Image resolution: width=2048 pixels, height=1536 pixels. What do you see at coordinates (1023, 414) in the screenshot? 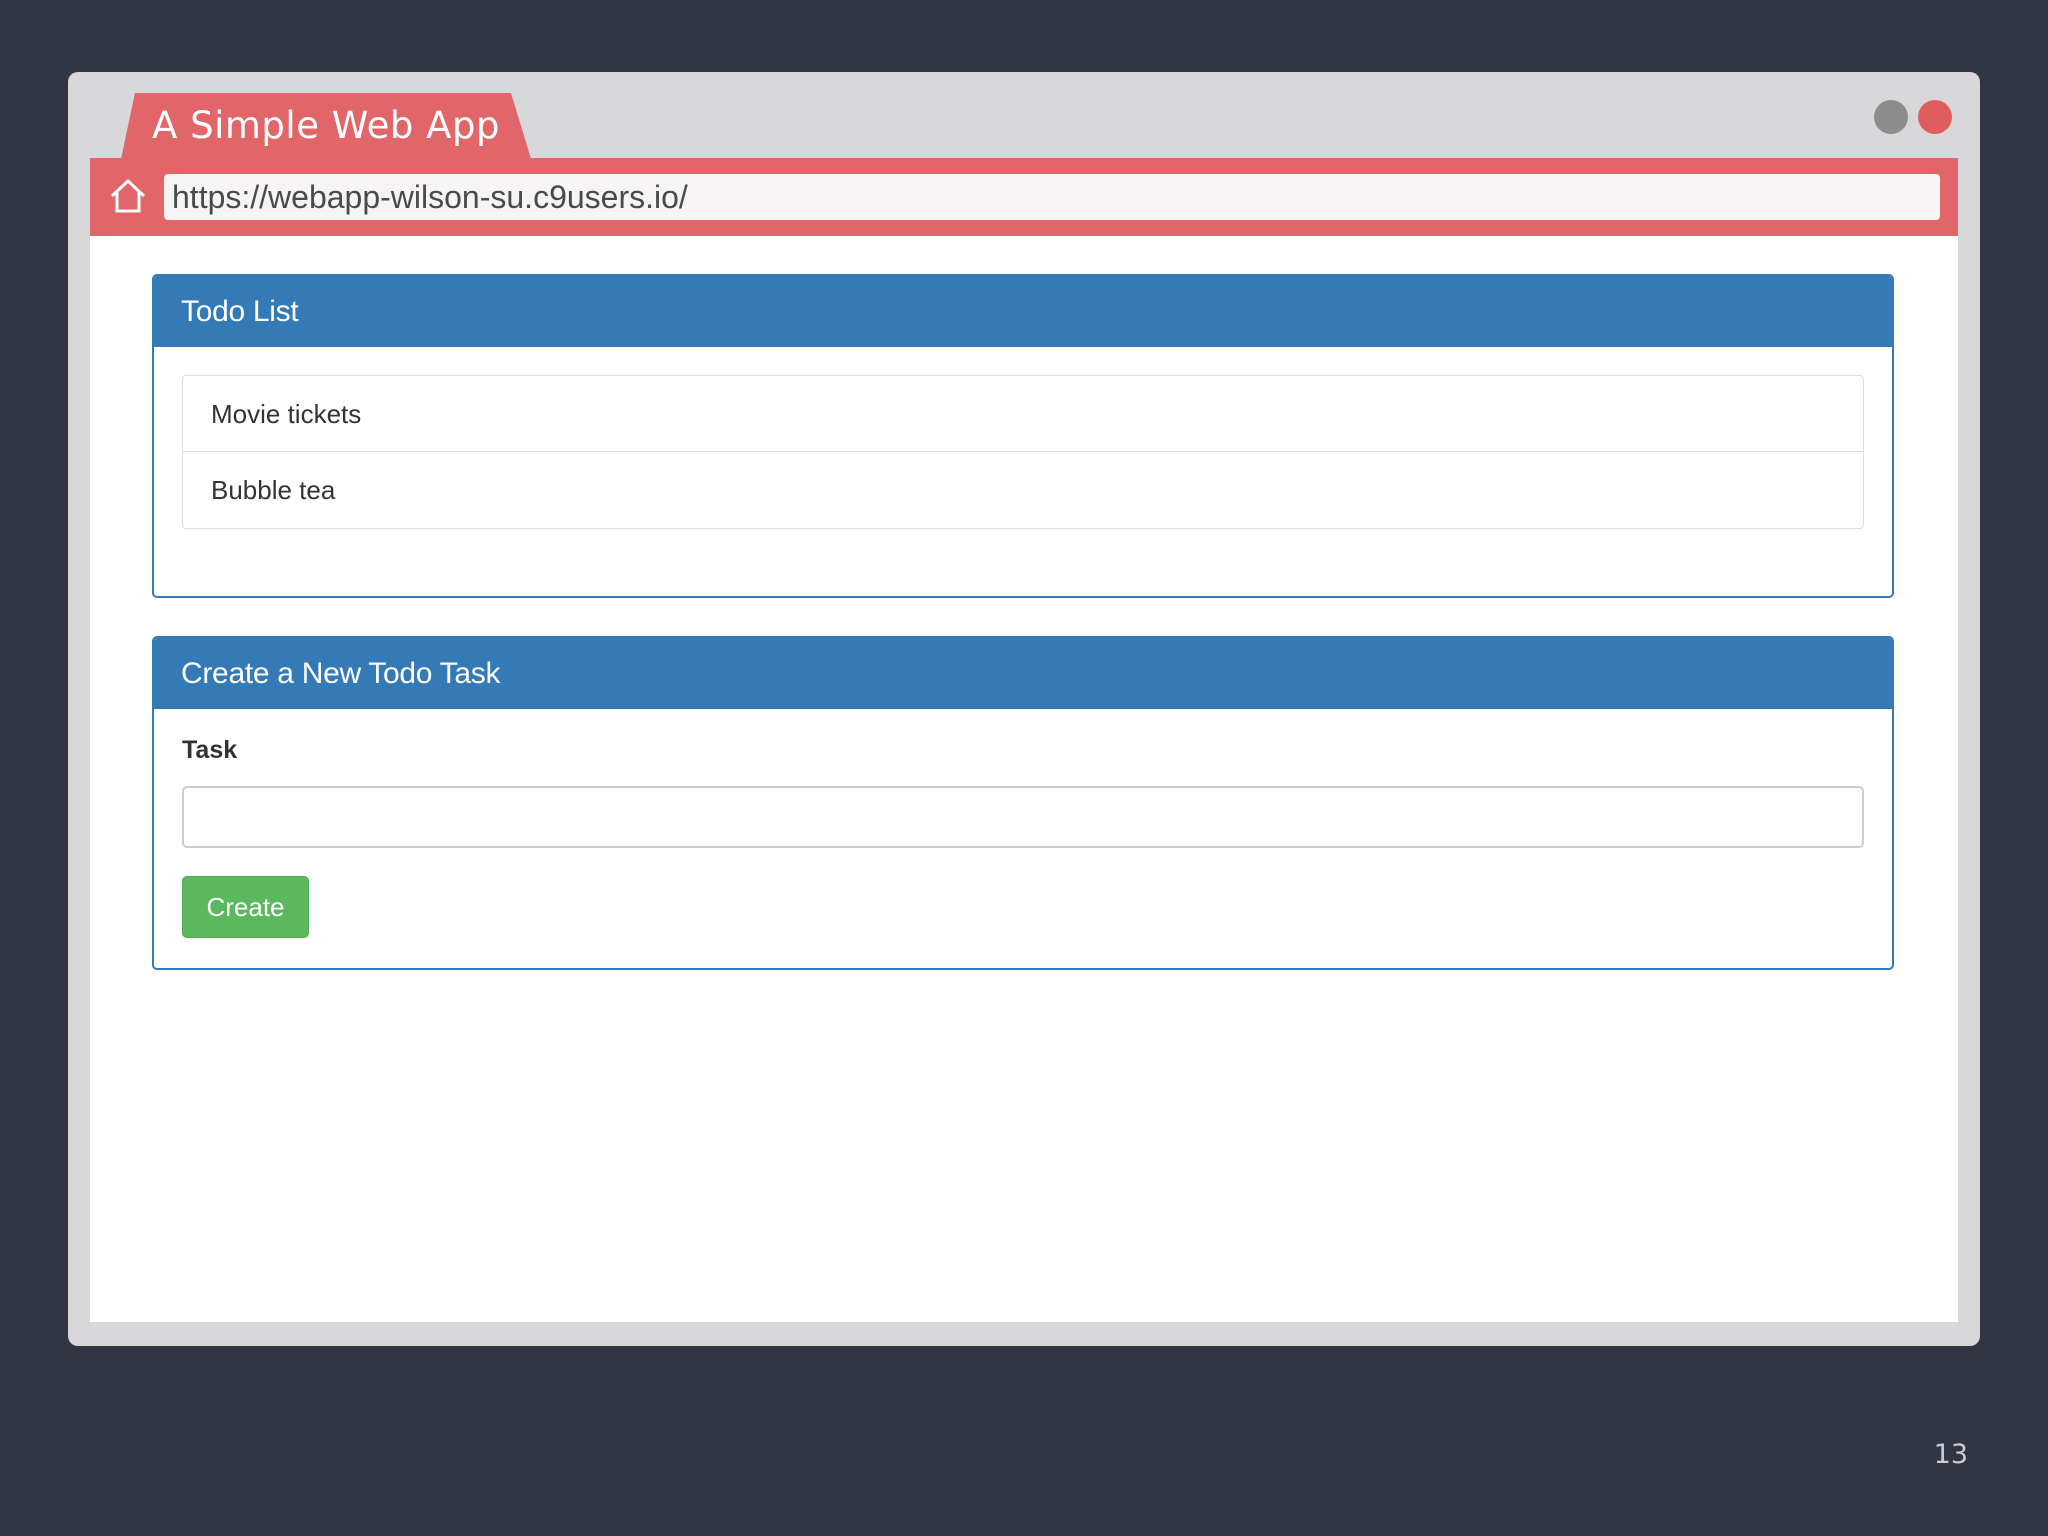
I see `list-item: Movie tickets` at bounding box center [1023, 414].